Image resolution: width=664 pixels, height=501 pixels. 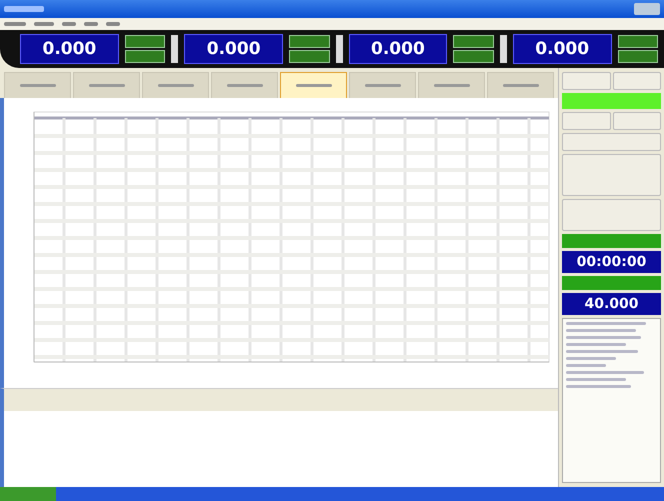 What do you see at coordinates (28, 494) in the screenshot?
I see `start-button` at bounding box center [28, 494].